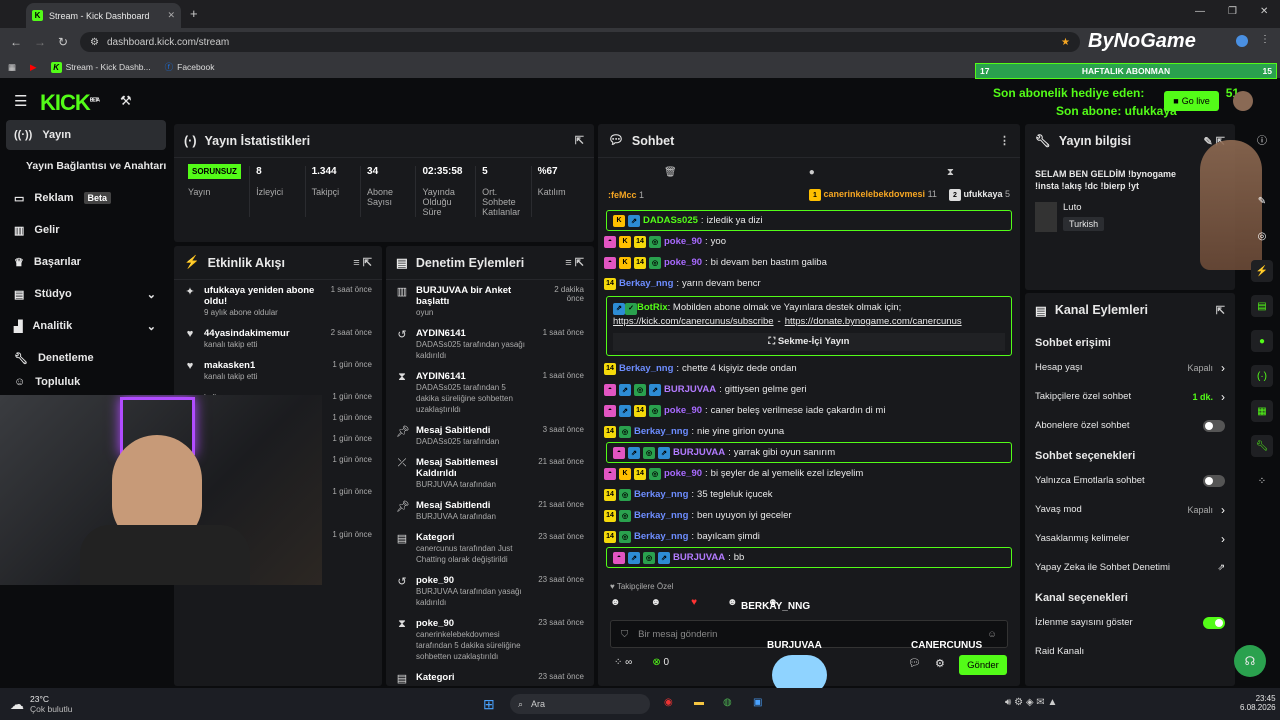 This screenshot has width=1280, height=720. What do you see at coordinates (40, 42) in the screenshot?
I see `forward-icon: →` at bounding box center [40, 42].